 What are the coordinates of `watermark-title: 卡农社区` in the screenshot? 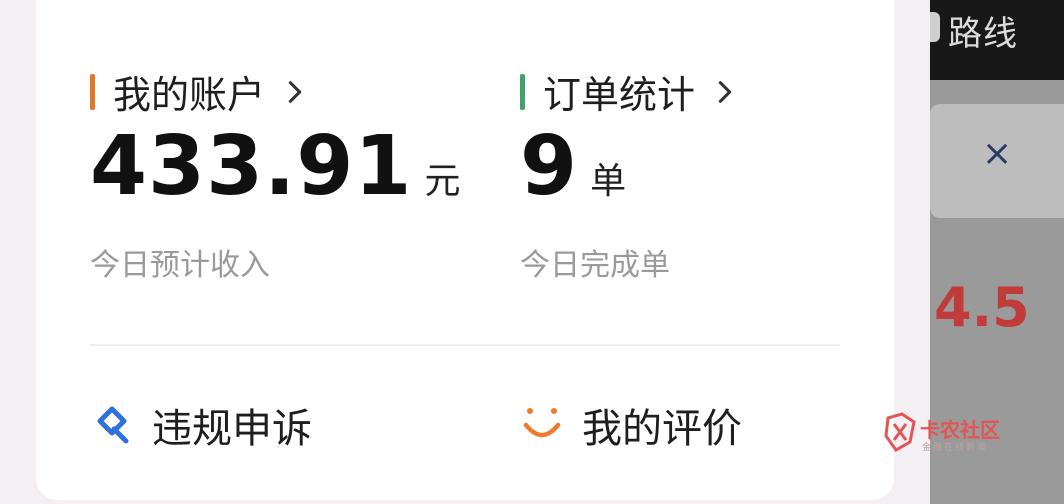 It's located at (960, 430).